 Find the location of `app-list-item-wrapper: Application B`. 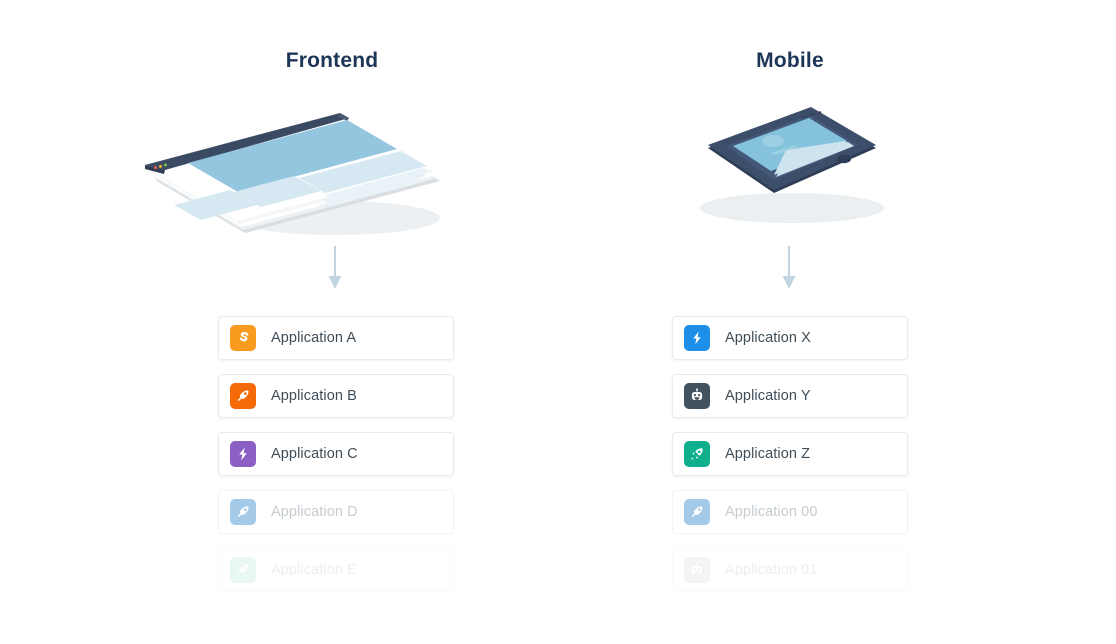

app-list-item-wrapper: Application B is located at coordinates (336, 396).